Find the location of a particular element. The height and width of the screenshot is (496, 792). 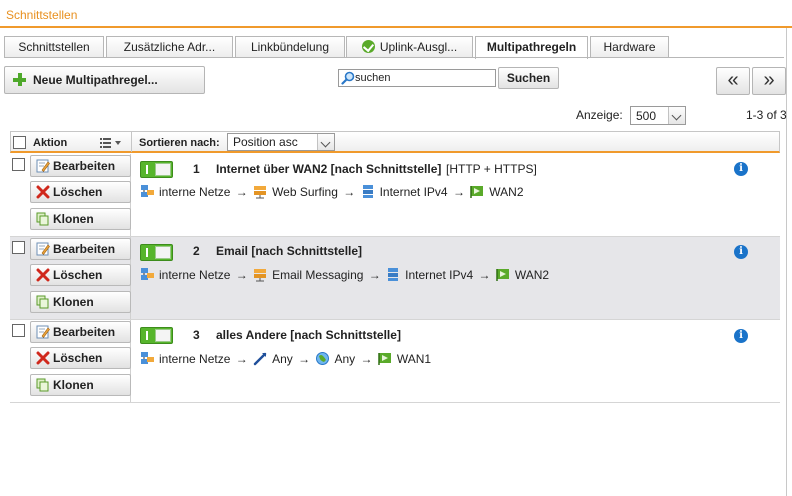

double-chevron-right-icon: » is located at coordinates (769, 80).